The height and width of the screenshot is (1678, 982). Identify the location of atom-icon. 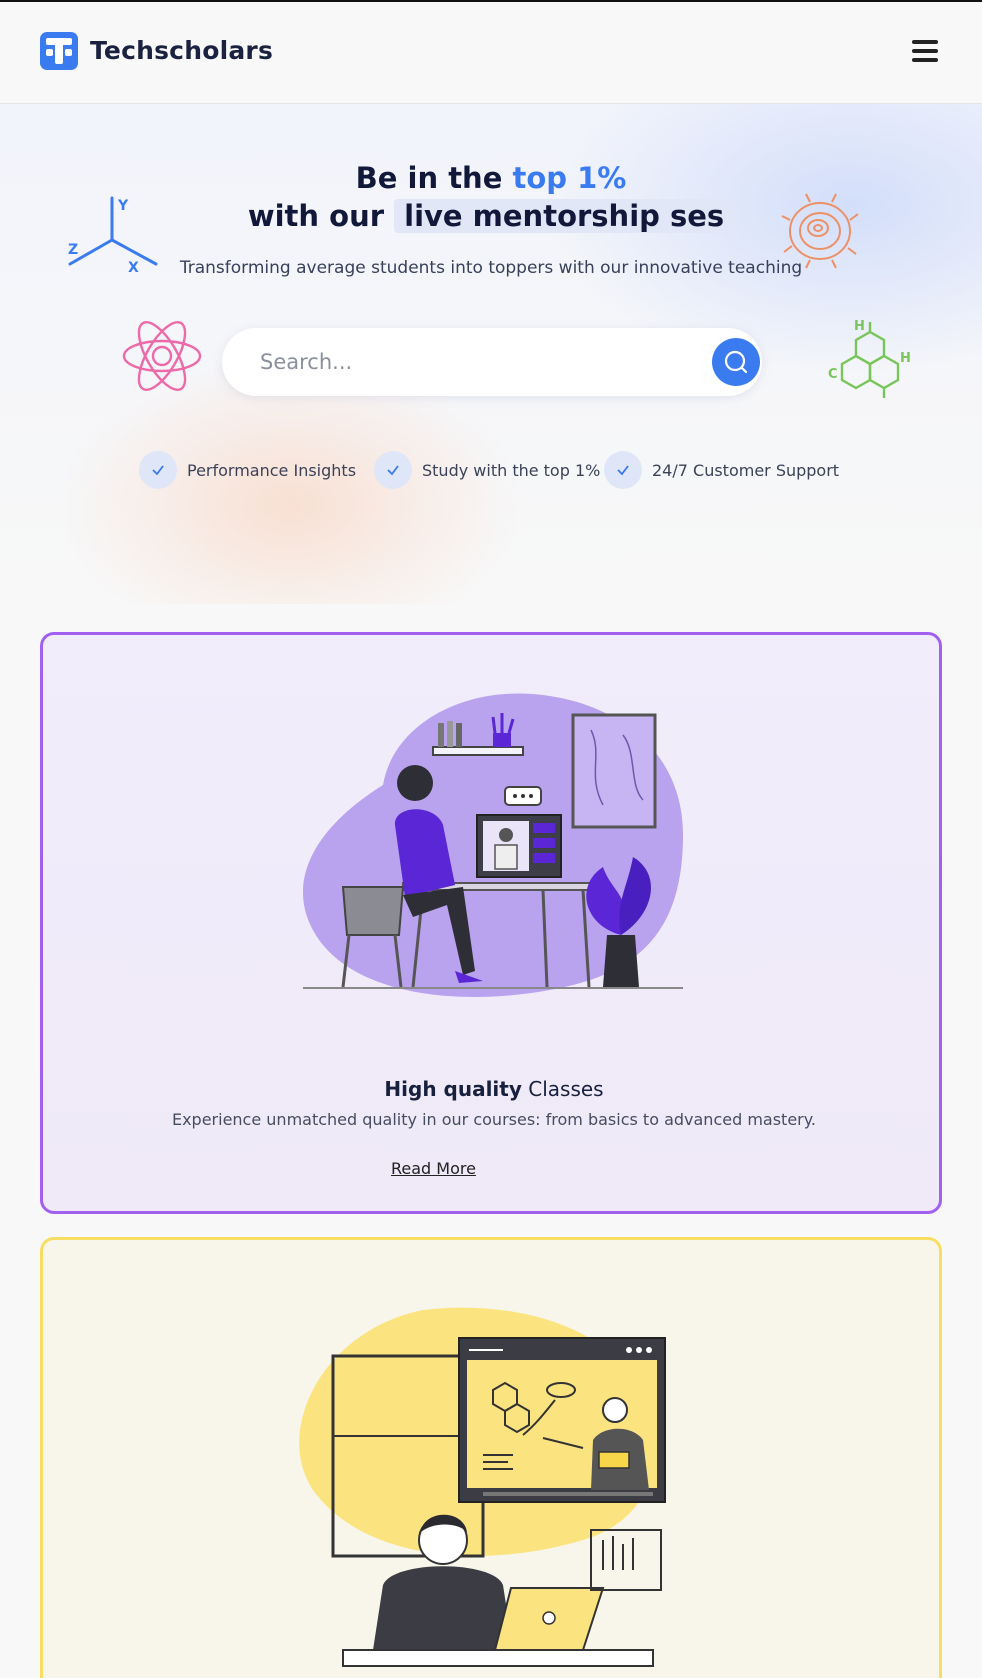
(162, 356).